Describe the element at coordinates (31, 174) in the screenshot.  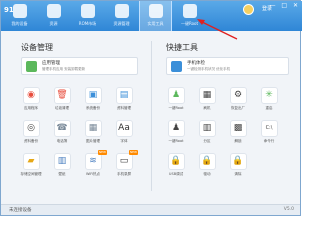
I see `tool-label: 存储空间管理` at that location.